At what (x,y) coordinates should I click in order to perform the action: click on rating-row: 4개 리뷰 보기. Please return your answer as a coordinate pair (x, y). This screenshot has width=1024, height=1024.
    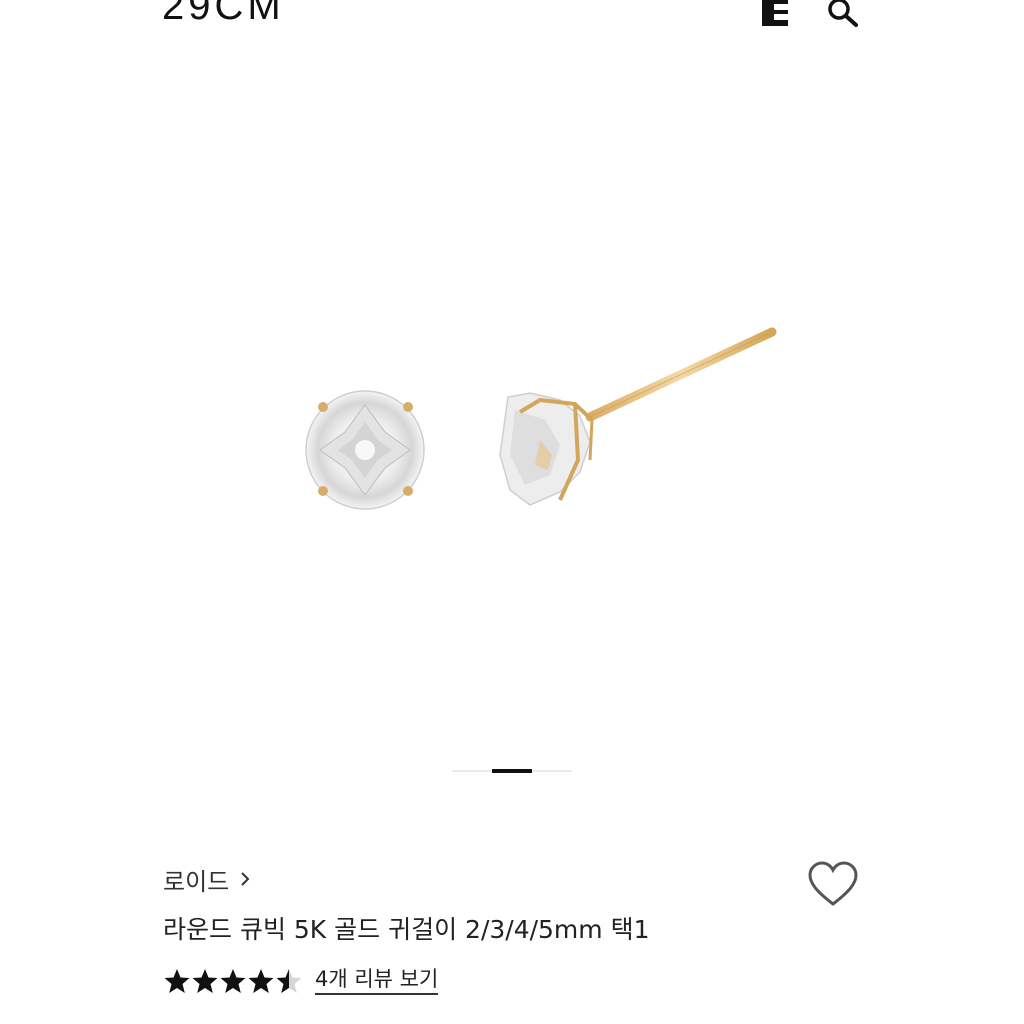
    Looking at the image, I should click on (301, 981).